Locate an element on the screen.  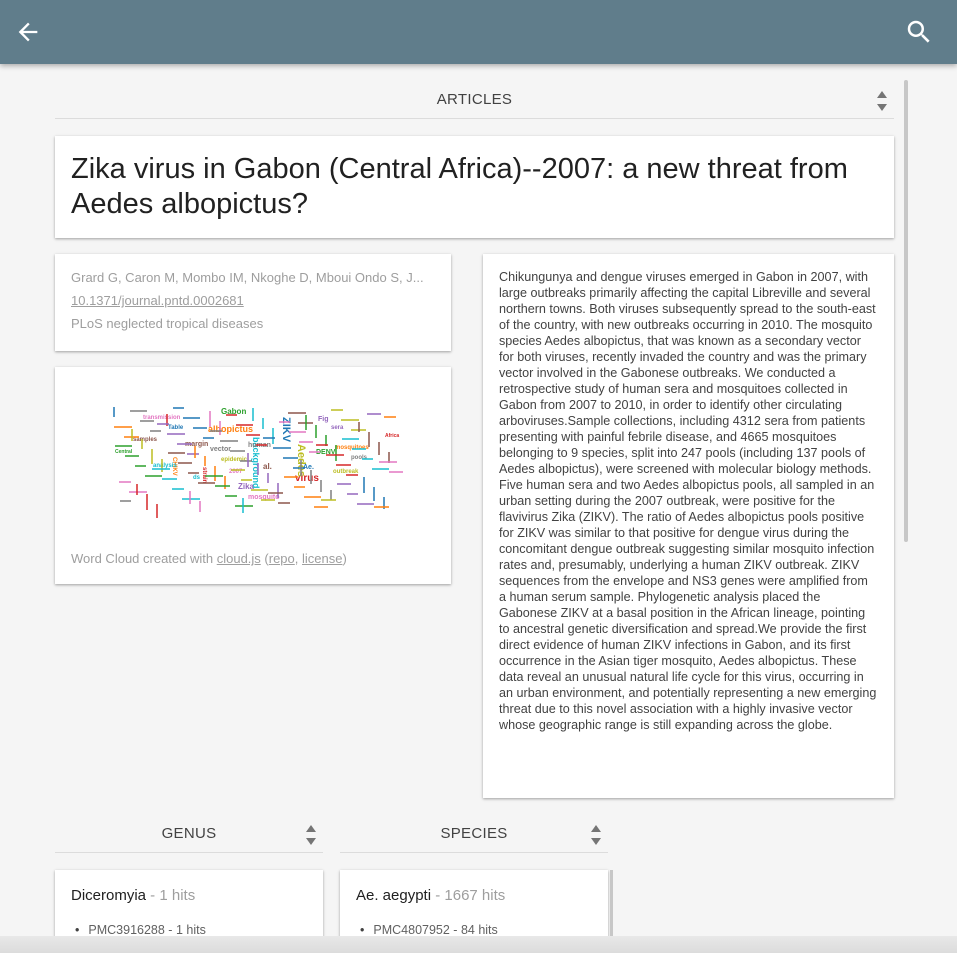
species-result-item: PMC4807952 - 84 hits is located at coordinates (428, 930).